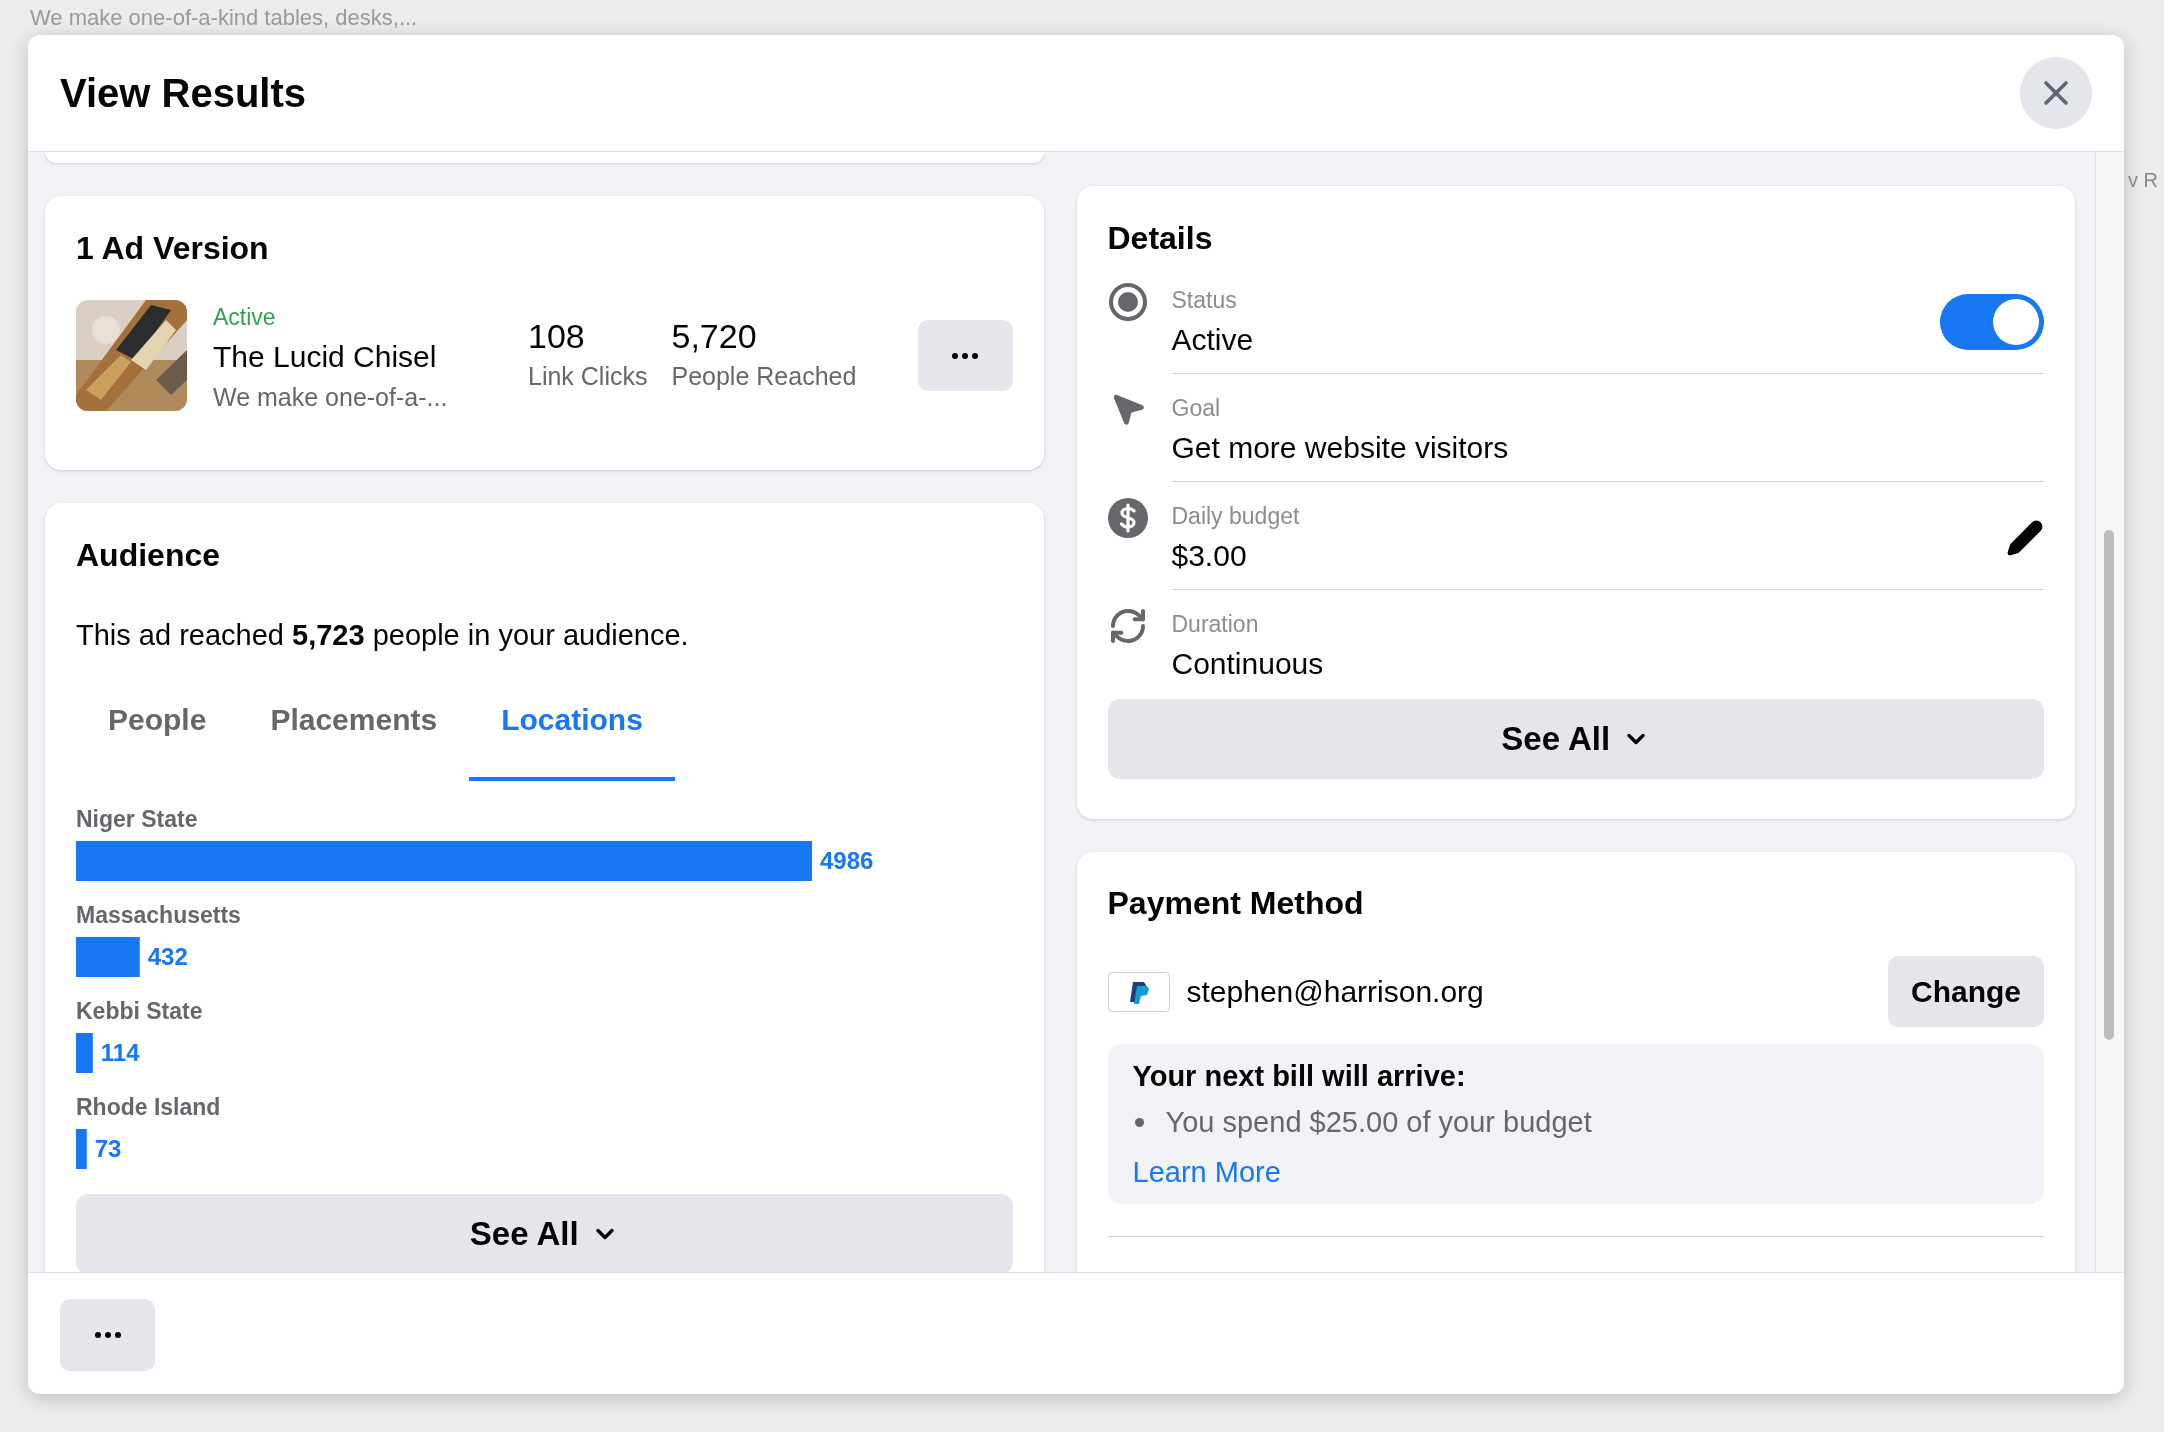 The height and width of the screenshot is (1432, 2164). What do you see at coordinates (572, 729) in the screenshot?
I see `tab: Locations` at bounding box center [572, 729].